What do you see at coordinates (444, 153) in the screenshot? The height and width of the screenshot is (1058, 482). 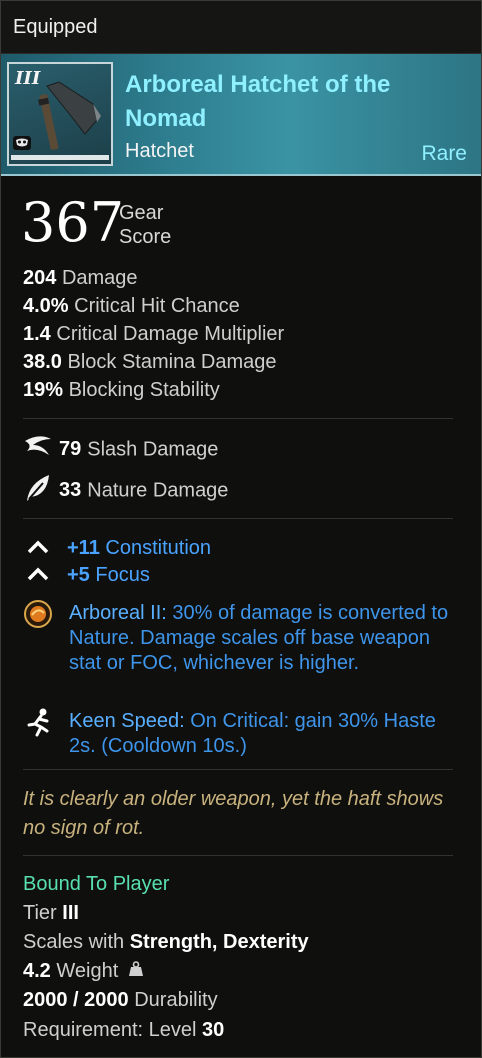 I see `item-rarity: Rare` at bounding box center [444, 153].